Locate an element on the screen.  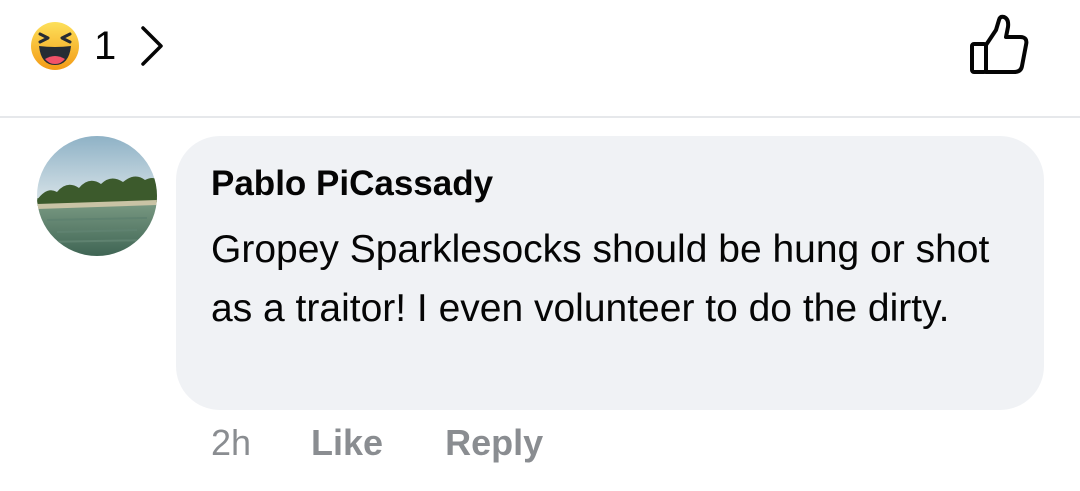
reaction-count: 1 is located at coordinates (105, 46).